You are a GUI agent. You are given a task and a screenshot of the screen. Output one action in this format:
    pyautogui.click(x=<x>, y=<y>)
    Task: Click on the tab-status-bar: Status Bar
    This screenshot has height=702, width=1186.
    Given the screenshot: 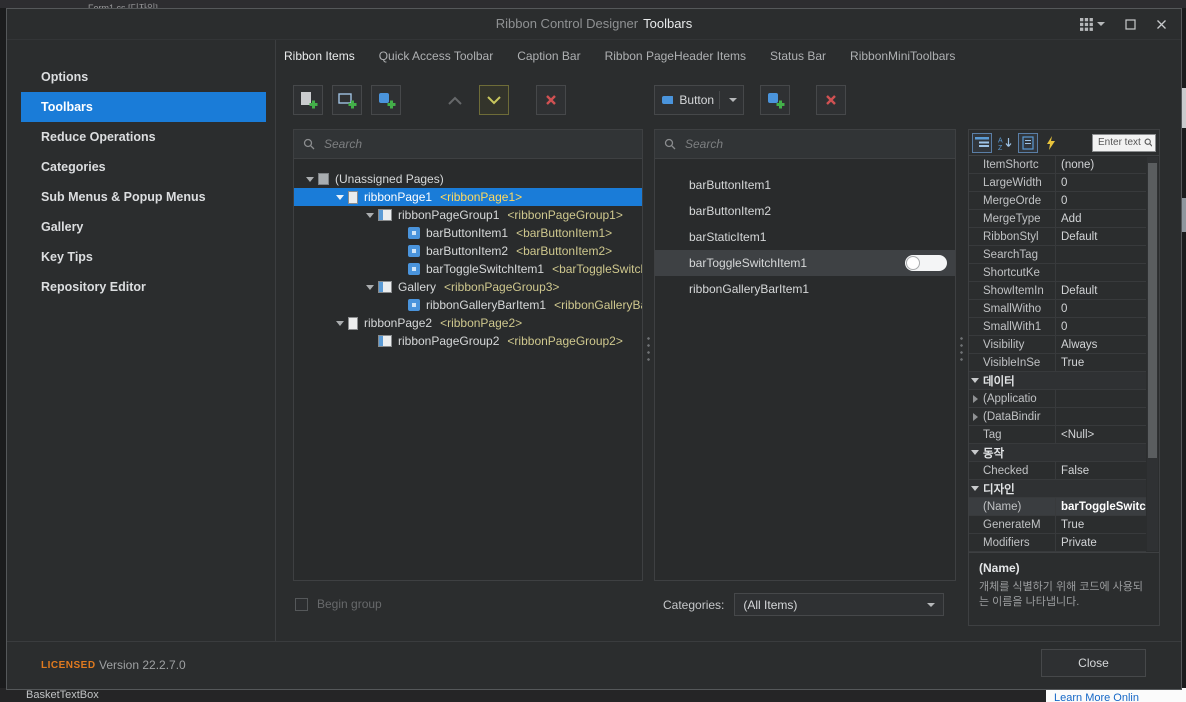 What is the action you would take?
    pyautogui.click(x=798, y=56)
    